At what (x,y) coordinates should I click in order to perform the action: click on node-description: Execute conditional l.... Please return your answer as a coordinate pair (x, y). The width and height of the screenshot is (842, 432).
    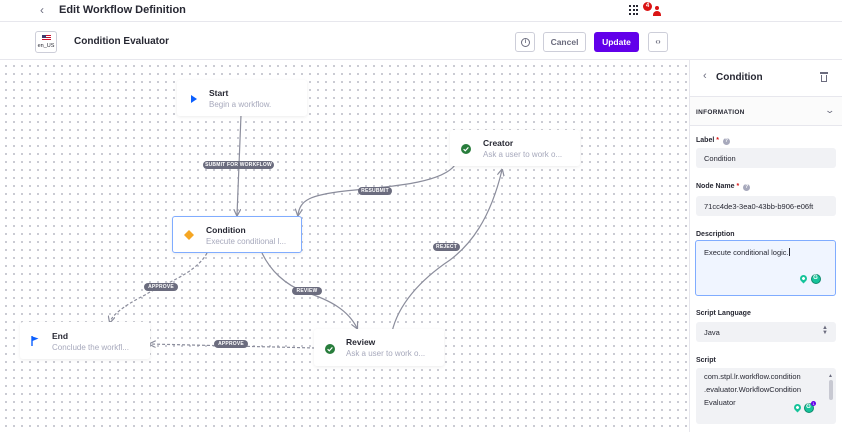
    Looking at the image, I should click on (246, 241).